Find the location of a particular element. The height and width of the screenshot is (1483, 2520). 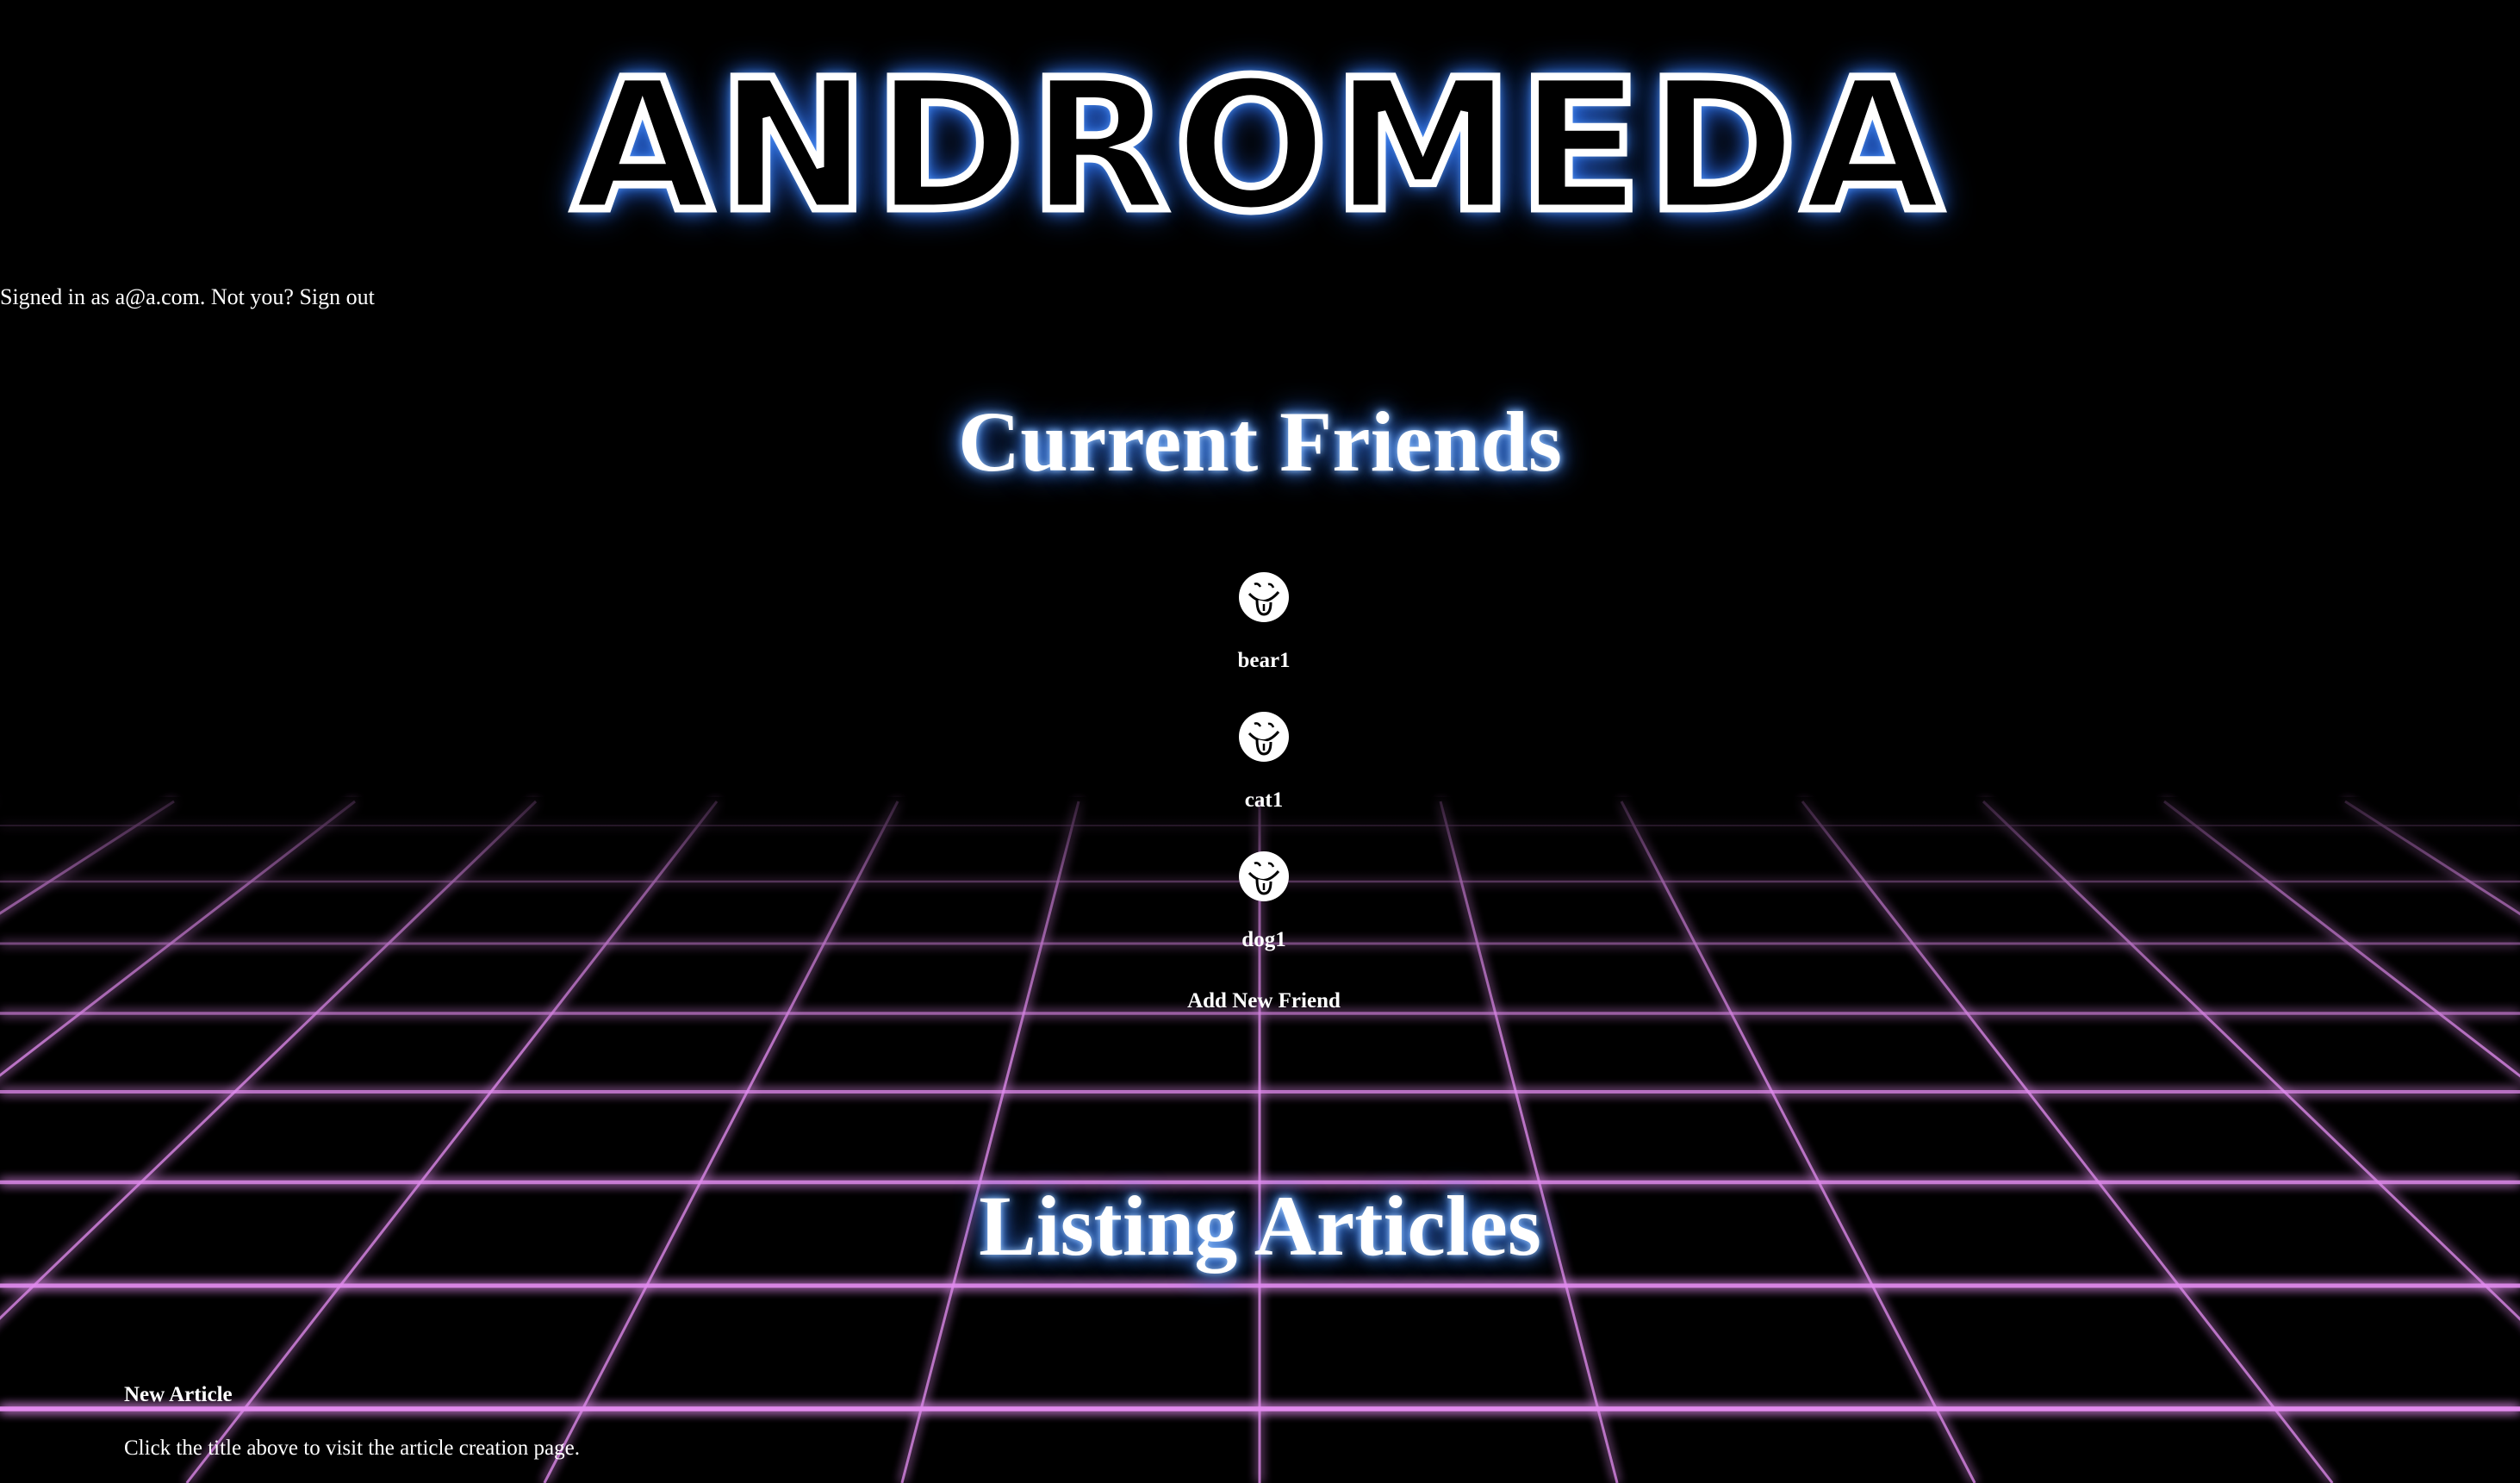

articles-heading: Listing Articles is located at coordinates (1260, 1226).